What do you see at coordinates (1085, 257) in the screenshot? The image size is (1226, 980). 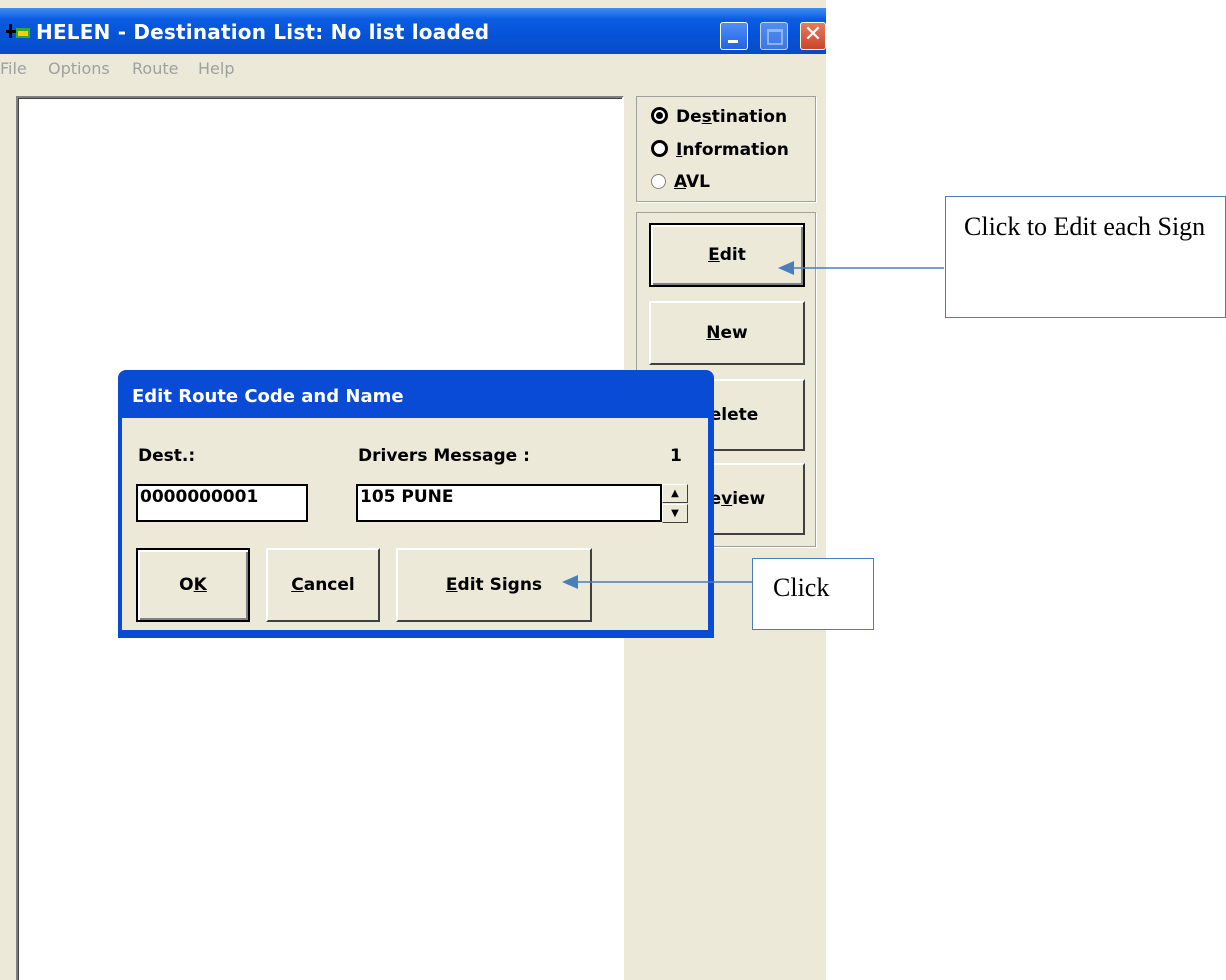 I see `callout-edit-note: Click to Edit each Sign` at bounding box center [1085, 257].